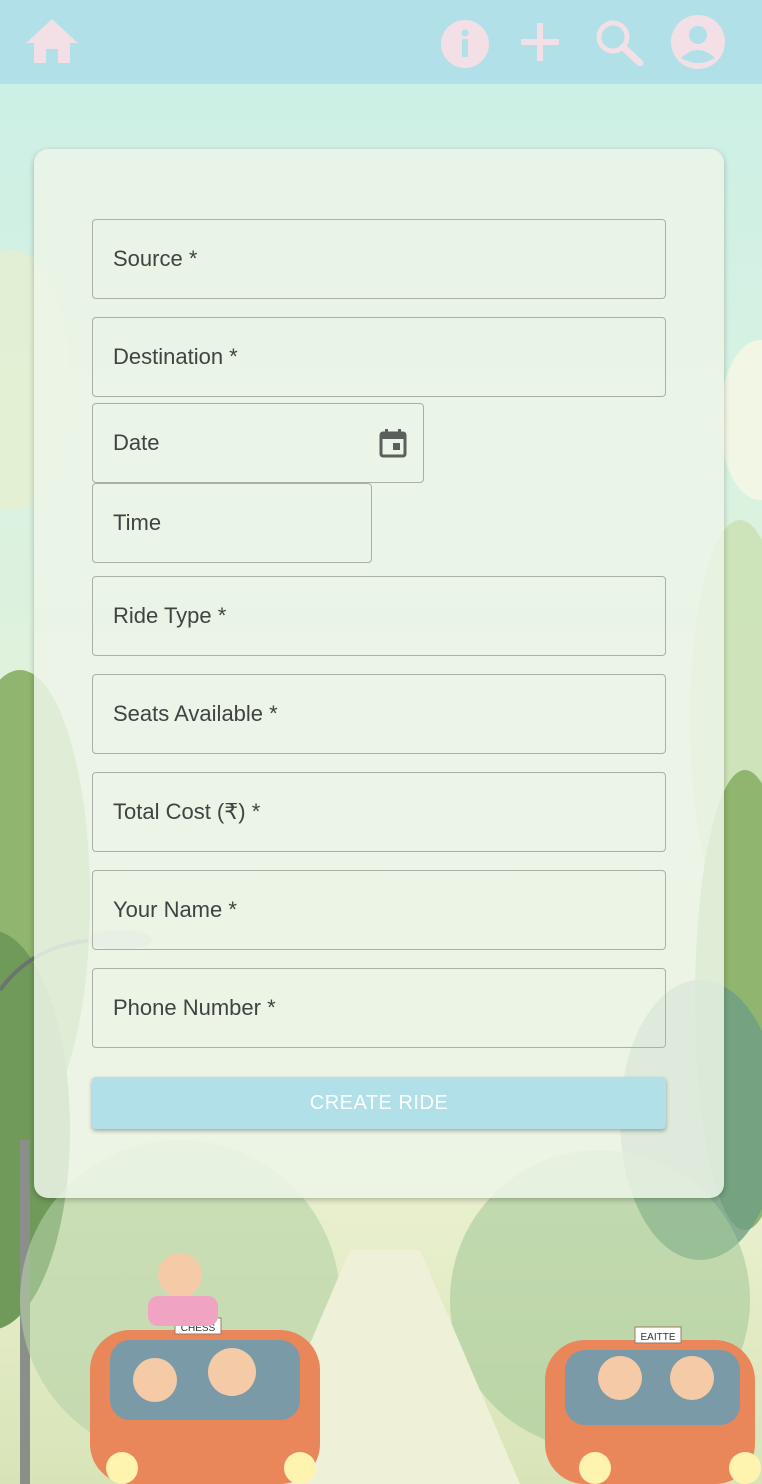 This screenshot has height=1484, width=762. I want to click on total-cost-field: Total Cost (₹) *, so click(379, 812).